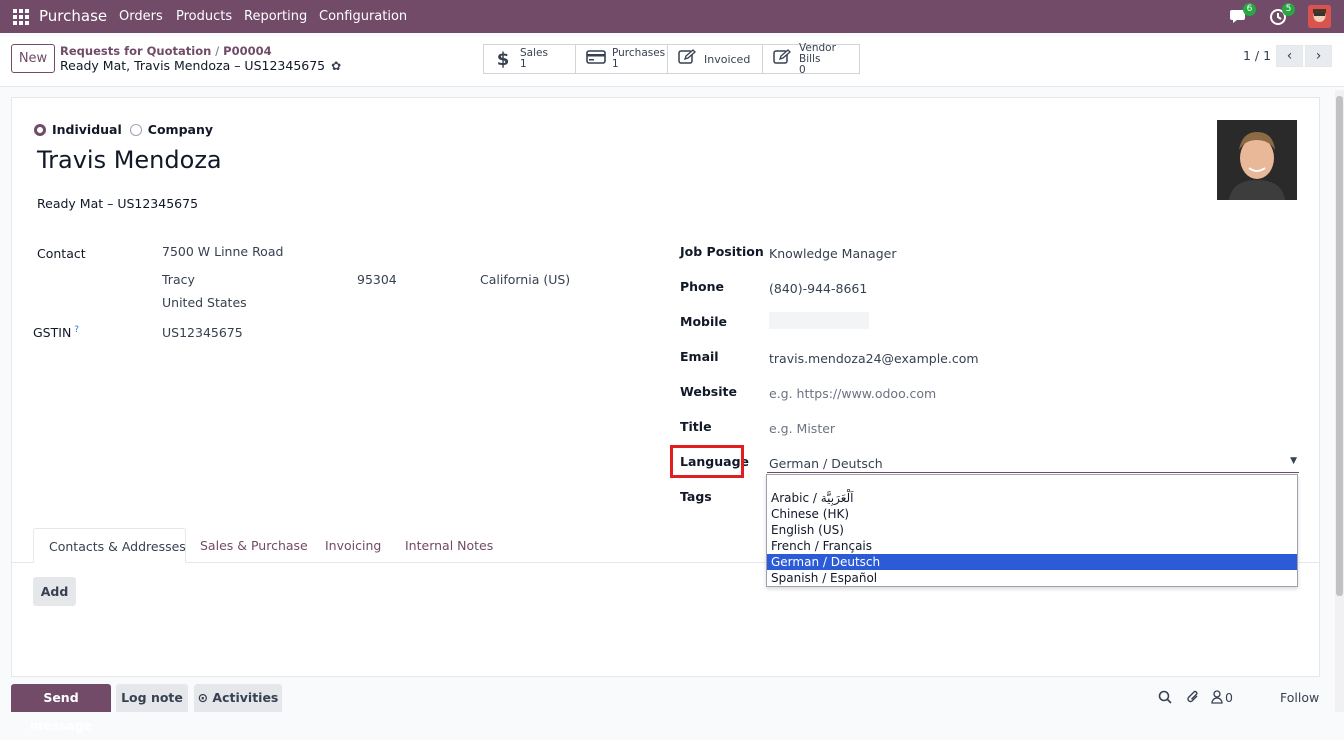 This screenshot has width=1344, height=740. What do you see at coordinates (852, 393) in the screenshot?
I see `website-field: e.g. https://www.odoo.com` at bounding box center [852, 393].